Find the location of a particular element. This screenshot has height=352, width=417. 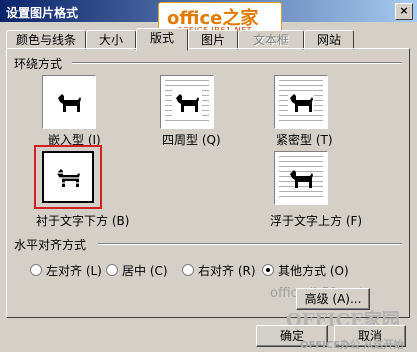

align-other-radio: 其他方式 (O) is located at coordinates (305, 270).